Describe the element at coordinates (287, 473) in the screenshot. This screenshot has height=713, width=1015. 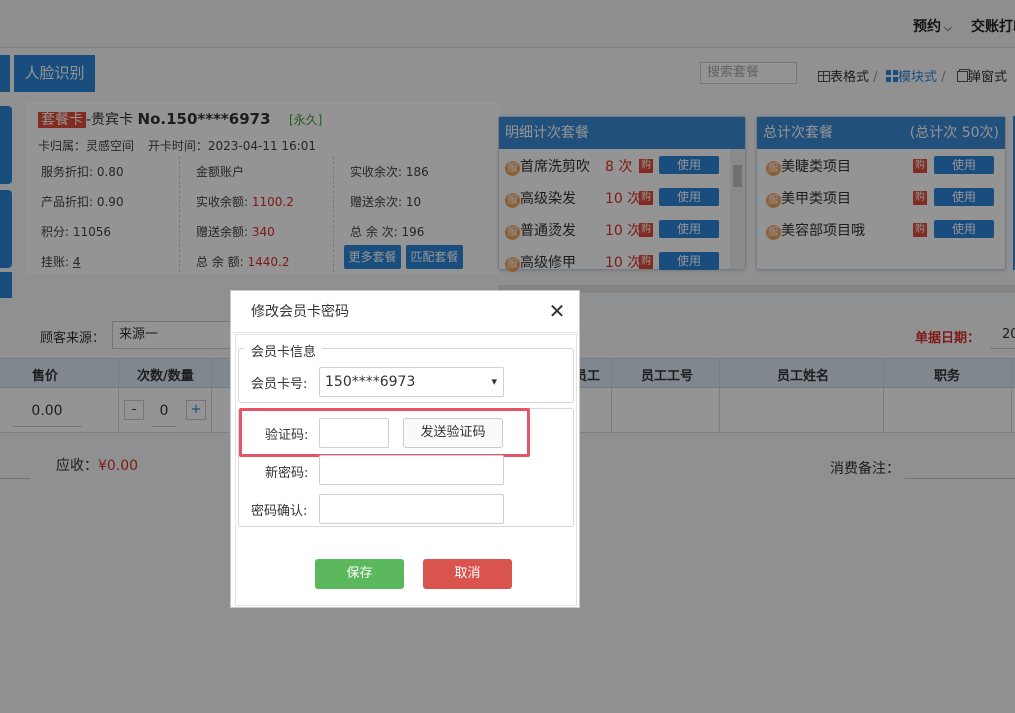
I see `new-password-label: 新密码:` at that location.